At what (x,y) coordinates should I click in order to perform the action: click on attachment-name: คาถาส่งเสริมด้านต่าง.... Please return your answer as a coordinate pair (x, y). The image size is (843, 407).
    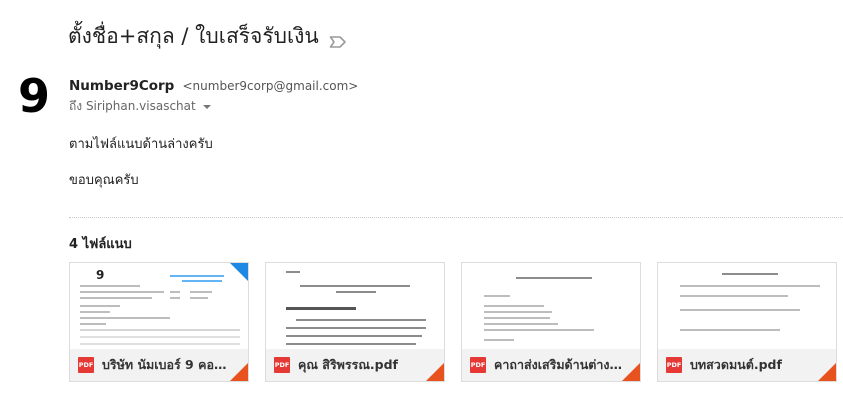
    Looking at the image, I should click on (558, 364).